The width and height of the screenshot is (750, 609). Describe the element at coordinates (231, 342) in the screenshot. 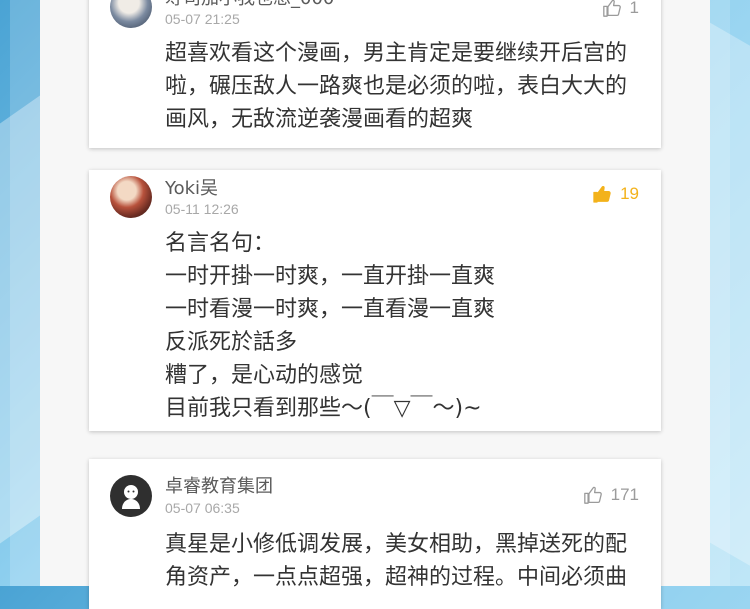

I see `comment-line: 反派死於話多` at that location.